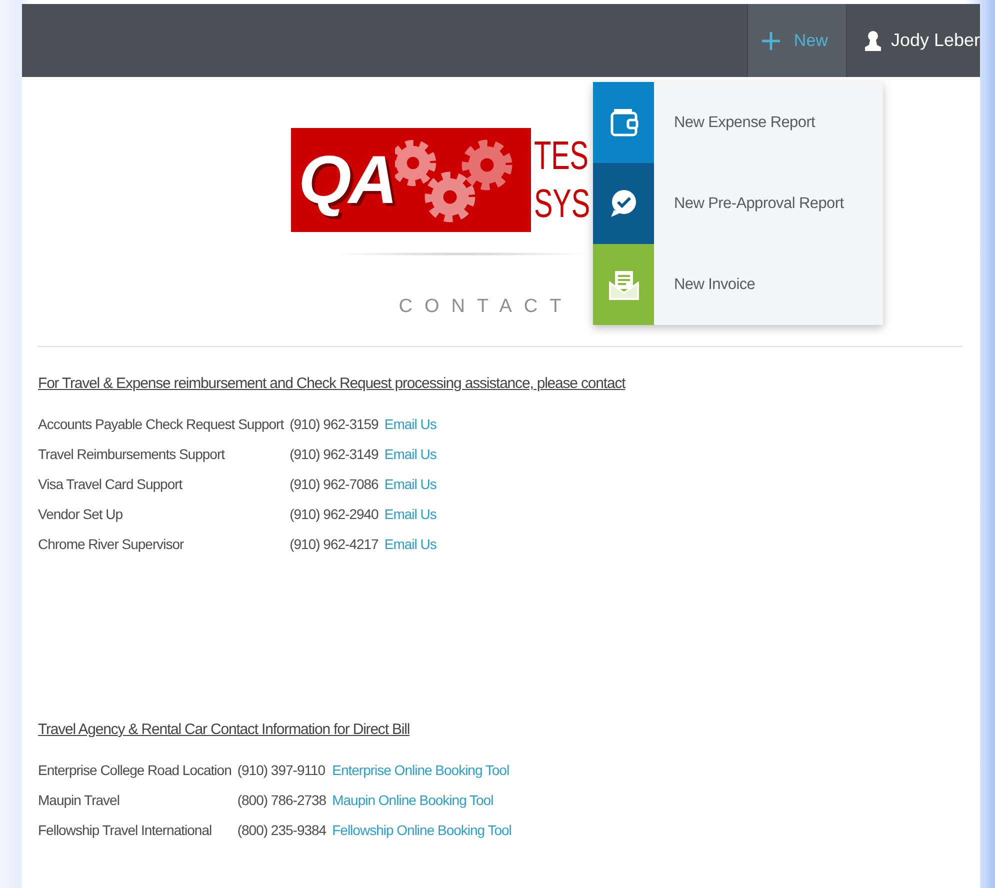 The image size is (995, 888). Describe the element at coordinates (334, 454) in the screenshot. I see `phone-number: (910) 962-3149` at that location.